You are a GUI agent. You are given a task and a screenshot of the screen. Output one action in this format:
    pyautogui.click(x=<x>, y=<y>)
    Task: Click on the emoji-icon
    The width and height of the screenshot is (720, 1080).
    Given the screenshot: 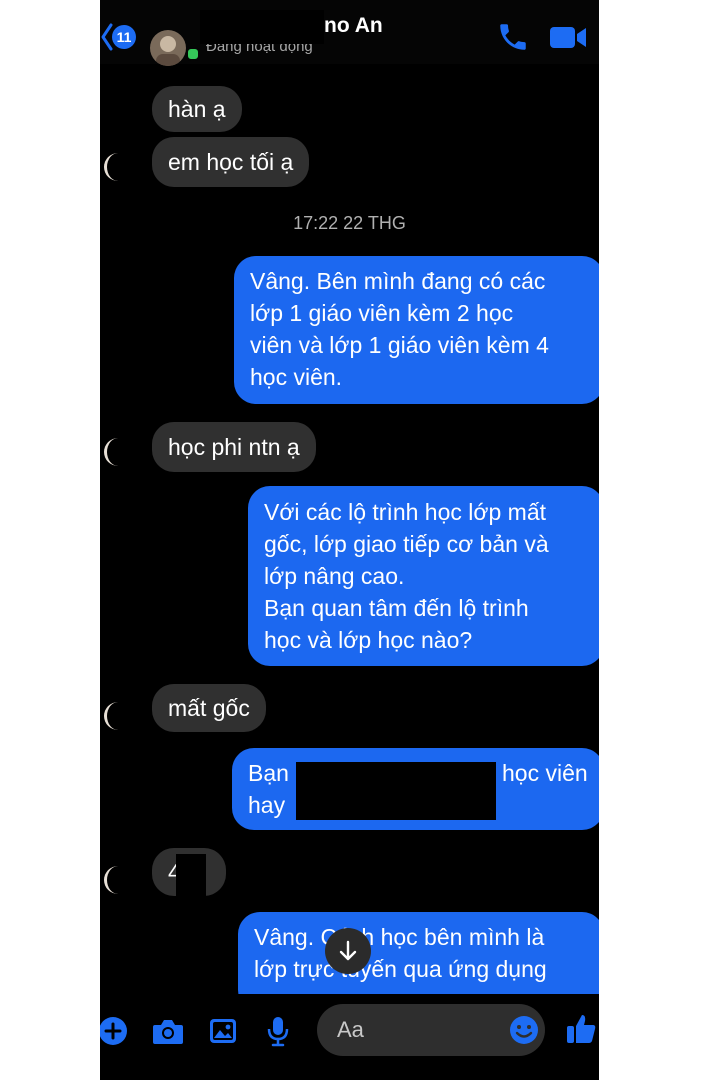 What is the action you would take?
    pyautogui.click(x=524, y=1030)
    